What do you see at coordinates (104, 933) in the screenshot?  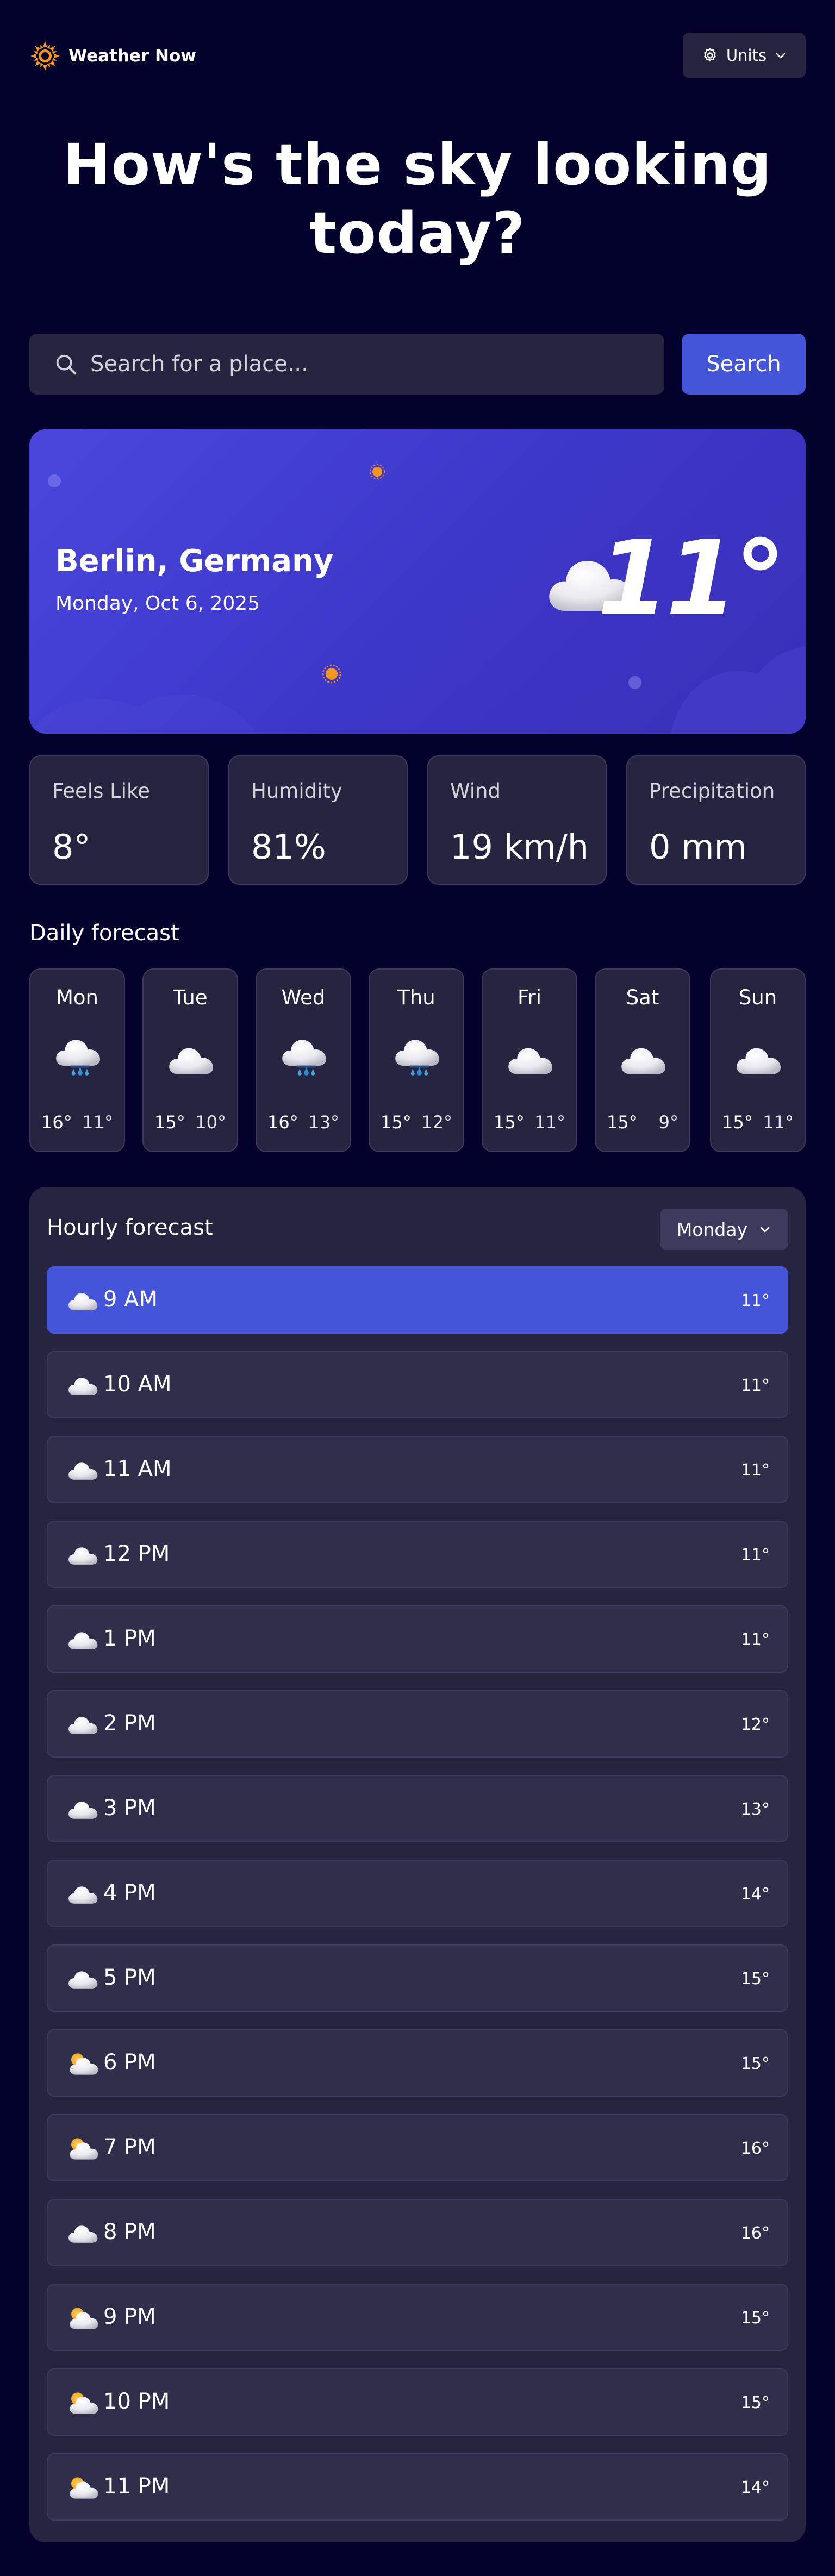 I see `daily-forecast-title: Daily forecast` at bounding box center [104, 933].